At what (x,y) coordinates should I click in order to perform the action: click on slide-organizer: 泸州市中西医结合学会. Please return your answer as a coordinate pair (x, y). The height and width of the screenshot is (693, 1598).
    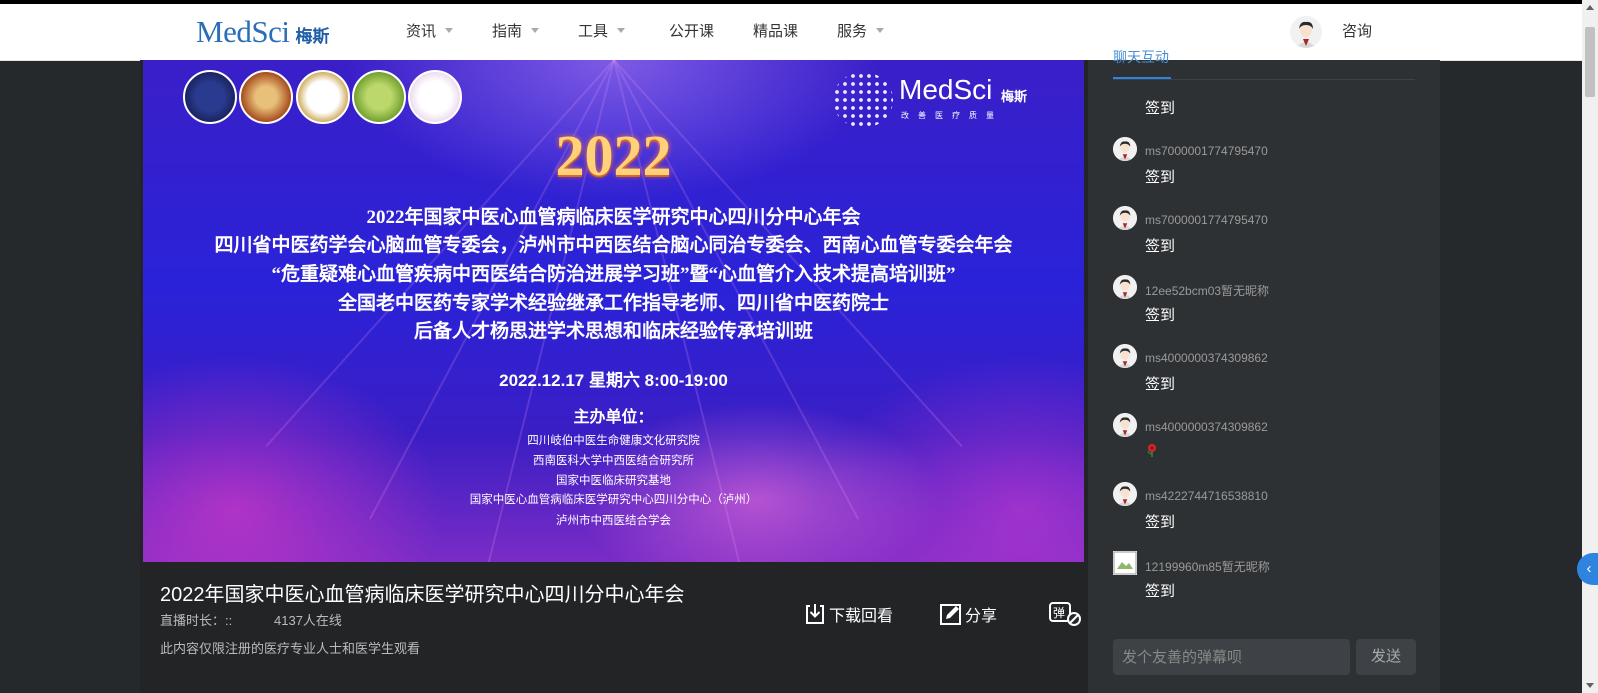
    Looking at the image, I should click on (613, 521).